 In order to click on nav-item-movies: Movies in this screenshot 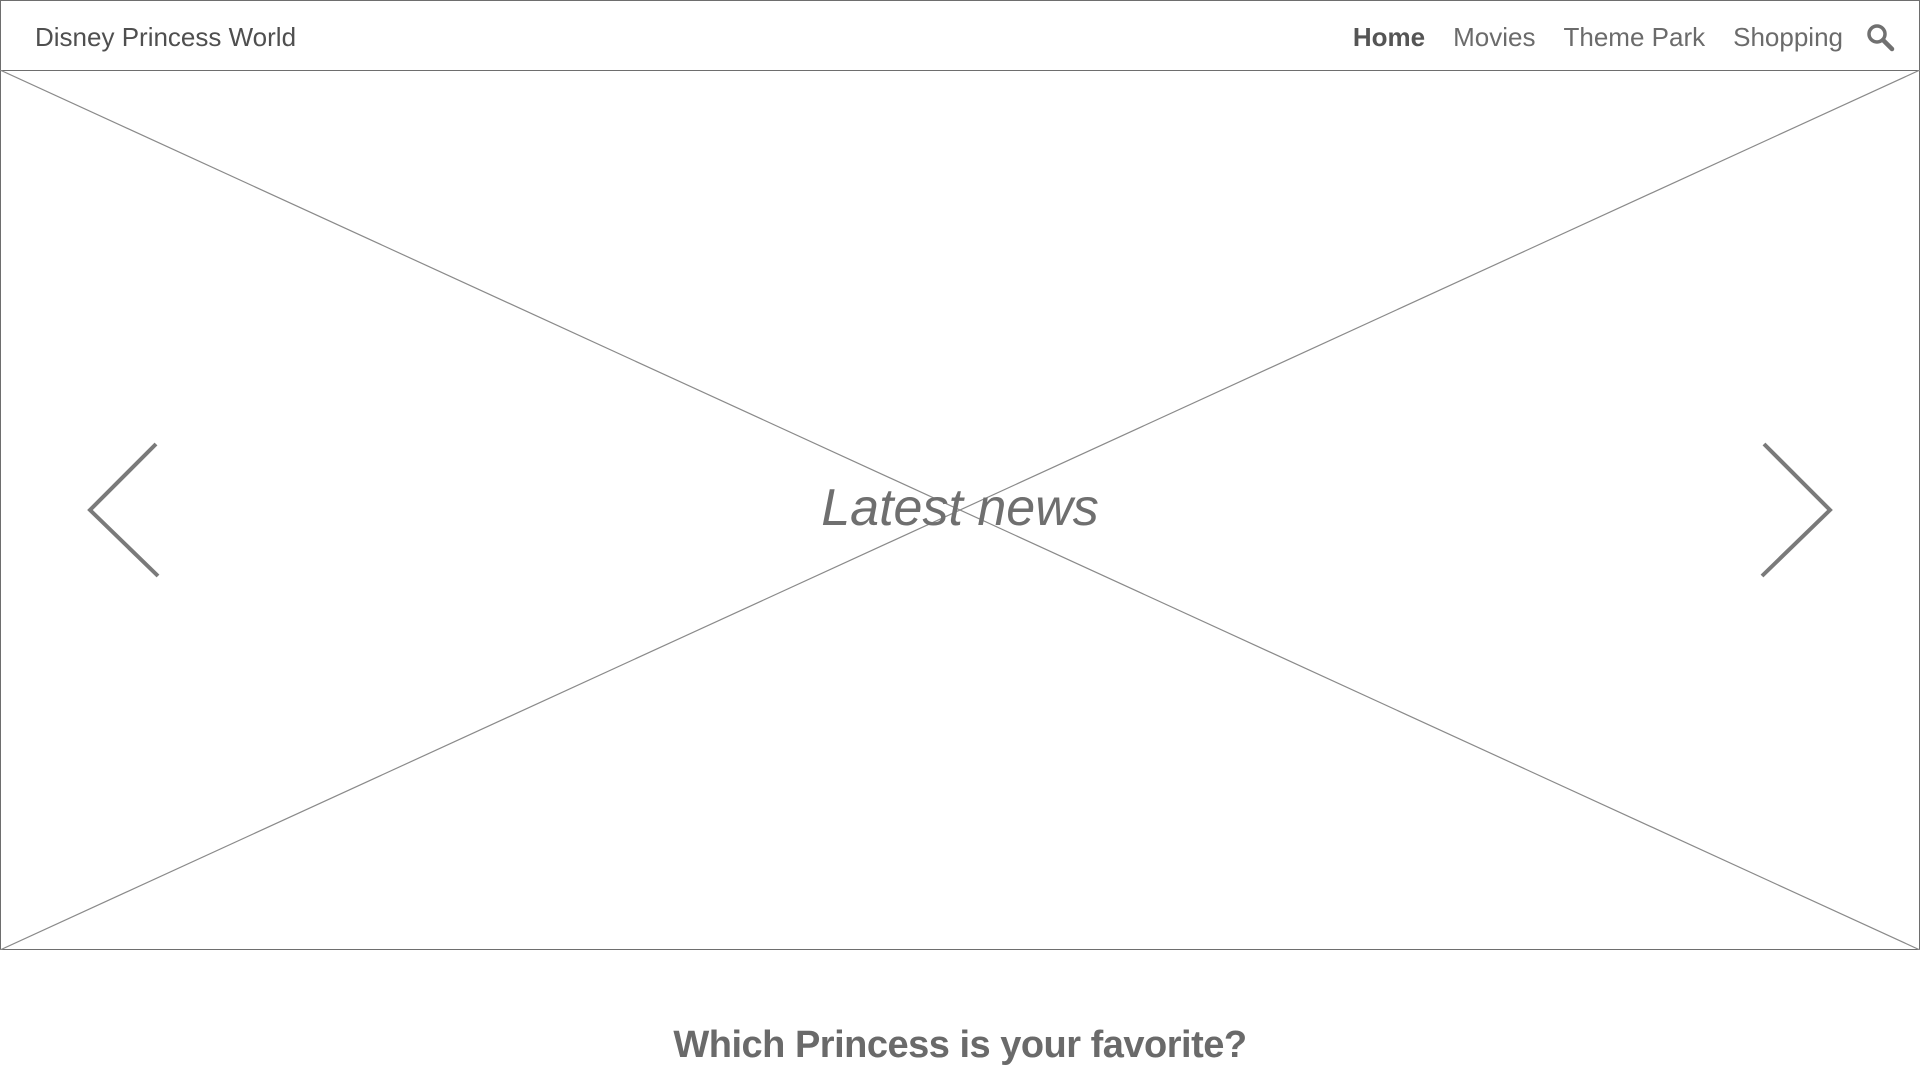, I will do `click(1494, 37)`.